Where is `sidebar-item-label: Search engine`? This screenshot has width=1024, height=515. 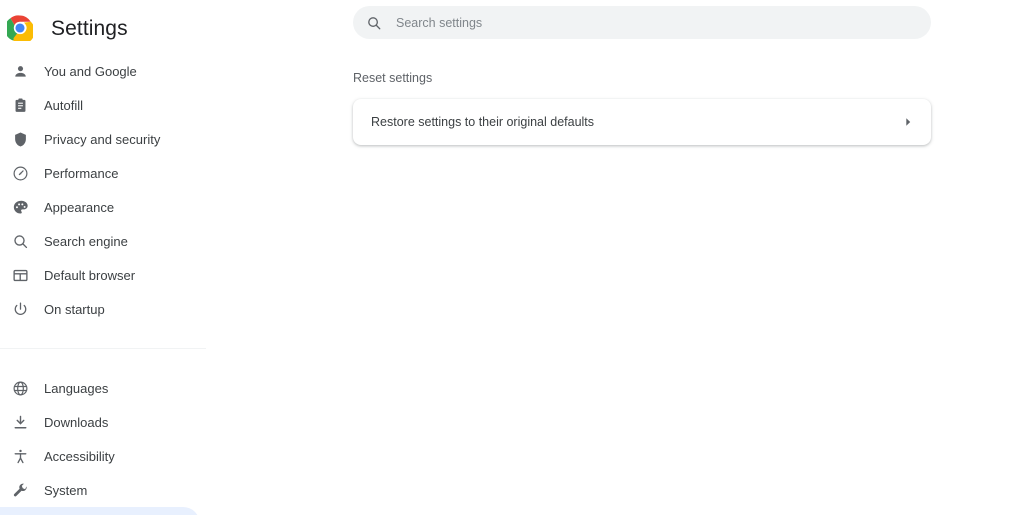
sidebar-item-label: Search engine is located at coordinates (86, 241).